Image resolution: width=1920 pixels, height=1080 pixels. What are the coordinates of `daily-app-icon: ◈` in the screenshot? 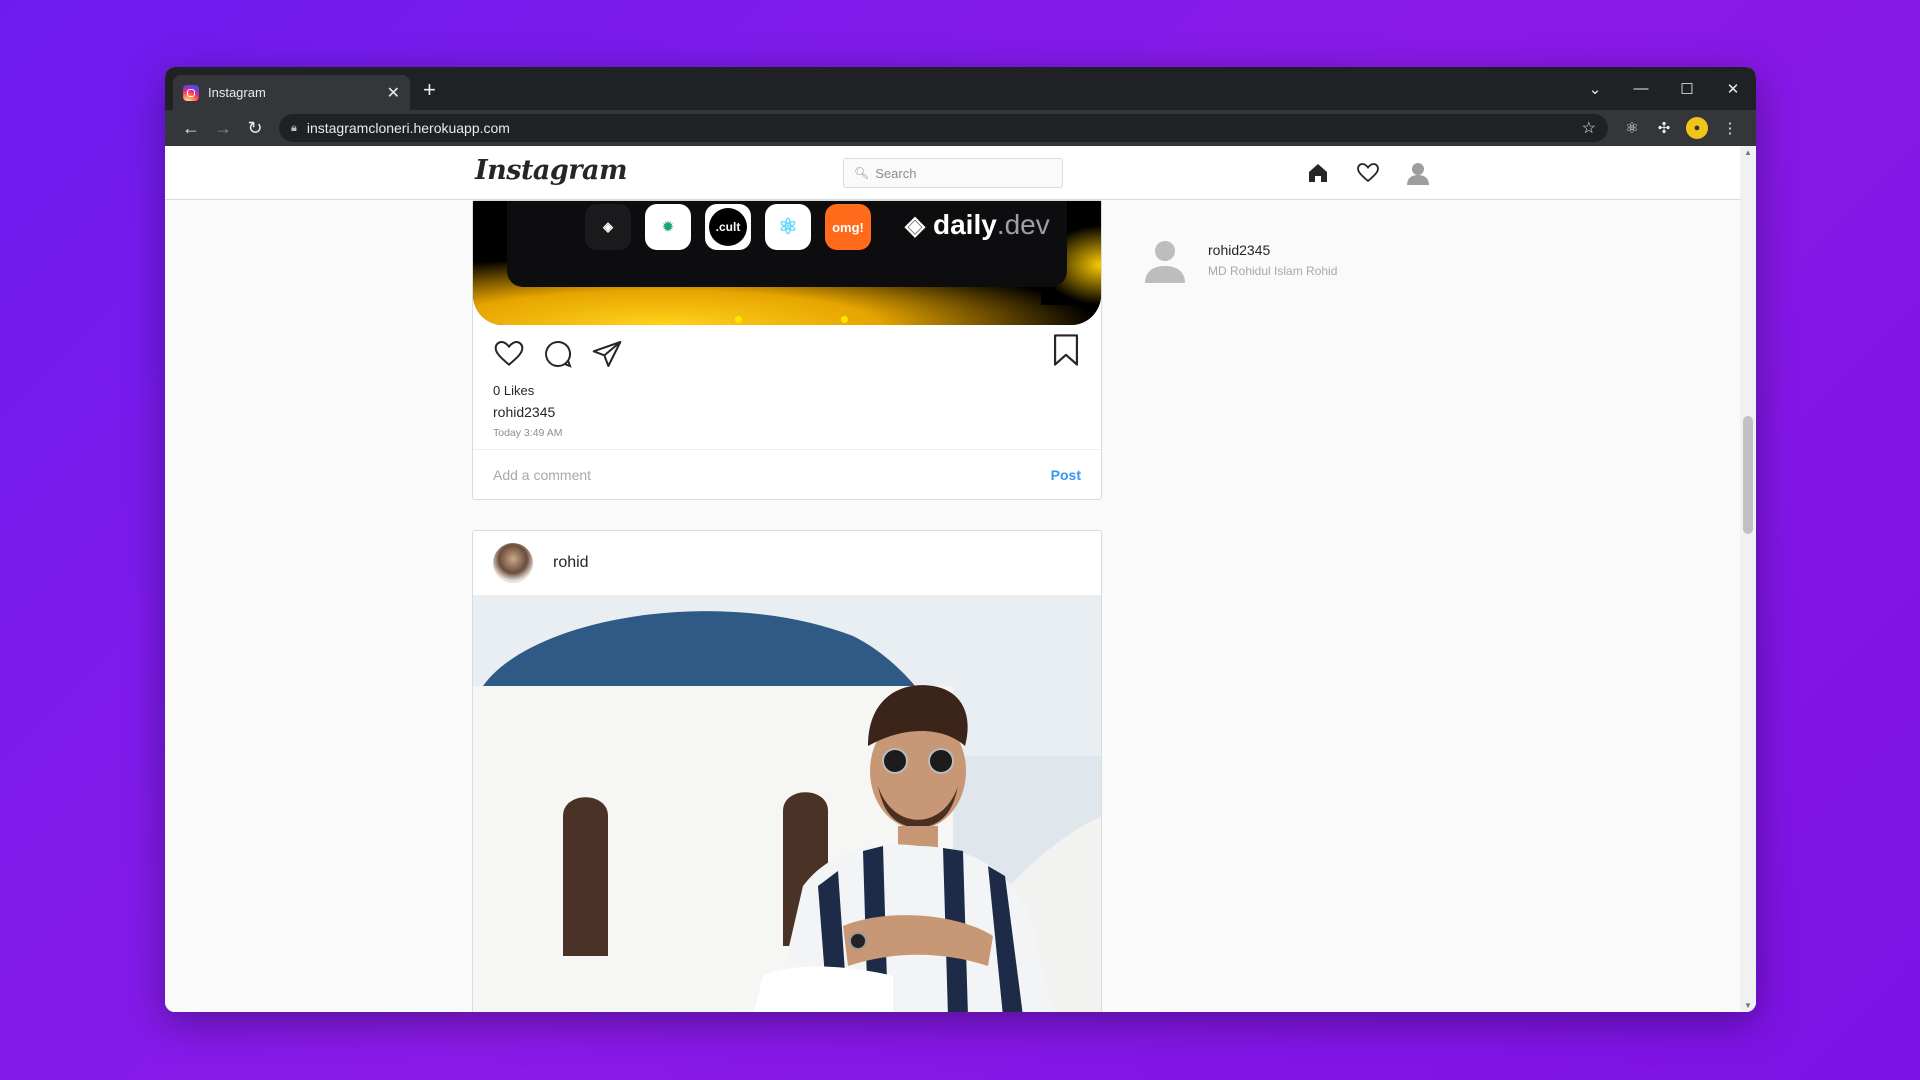 It's located at (608, 227).